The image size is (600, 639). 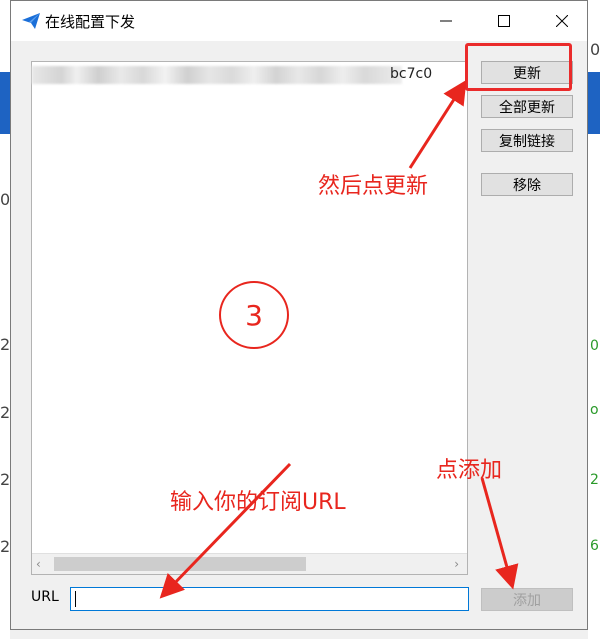 I want to click on update-hint-annotation: 然后点更新, so click(x=373, y=186).